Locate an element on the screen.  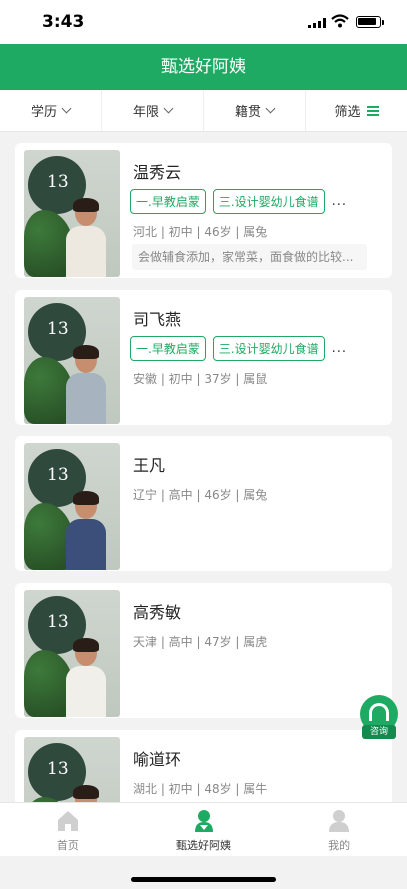
filter-label: 学历 is located at coordinates (43, 112).